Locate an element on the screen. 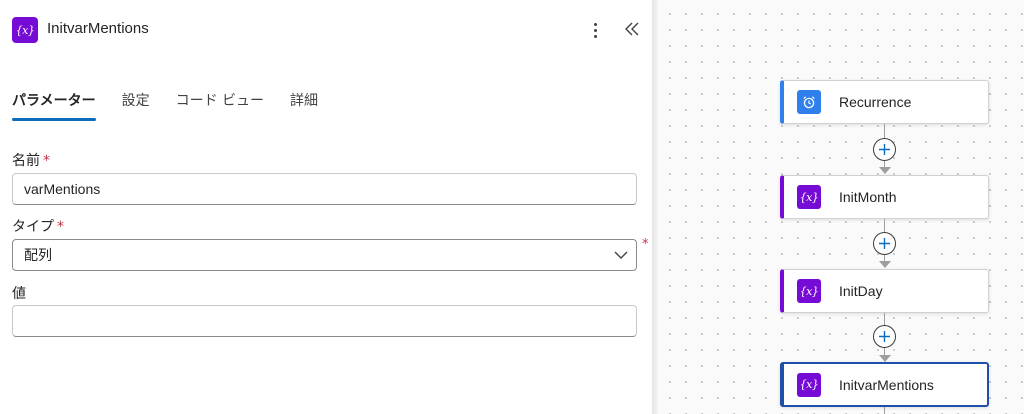  tab-details: 詳細 is located at coordinates (304, 101).